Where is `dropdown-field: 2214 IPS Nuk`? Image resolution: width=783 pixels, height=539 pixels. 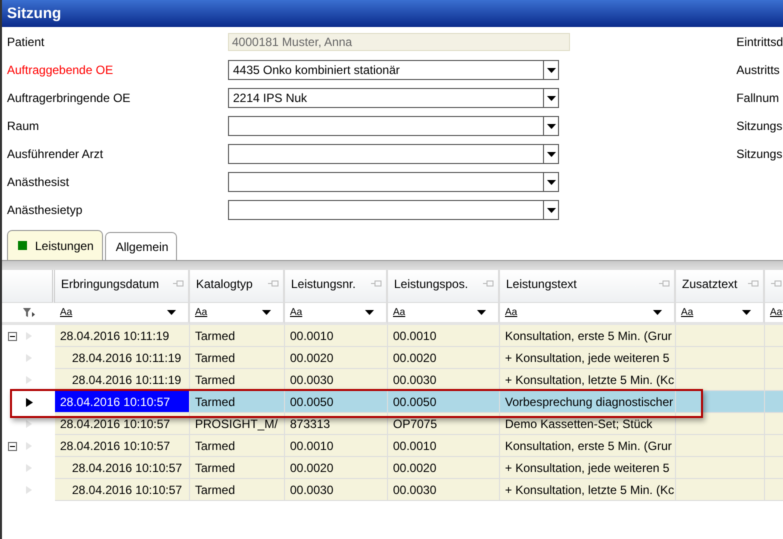
dropdown-field: 2214 IPS Nuk is located at coordinates (393, 98).